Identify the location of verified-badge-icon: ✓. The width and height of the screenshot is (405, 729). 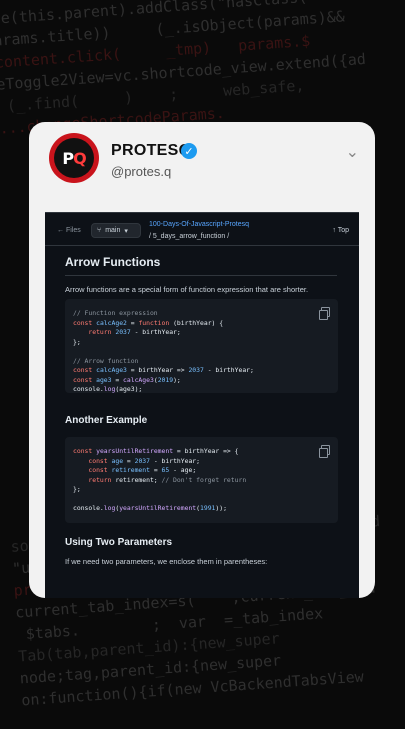
(189, 151).